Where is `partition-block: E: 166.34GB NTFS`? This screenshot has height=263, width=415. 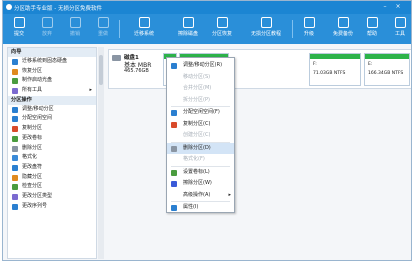
partition-block: E: 166.34GB NTFS is located at coordinates (387, 69).